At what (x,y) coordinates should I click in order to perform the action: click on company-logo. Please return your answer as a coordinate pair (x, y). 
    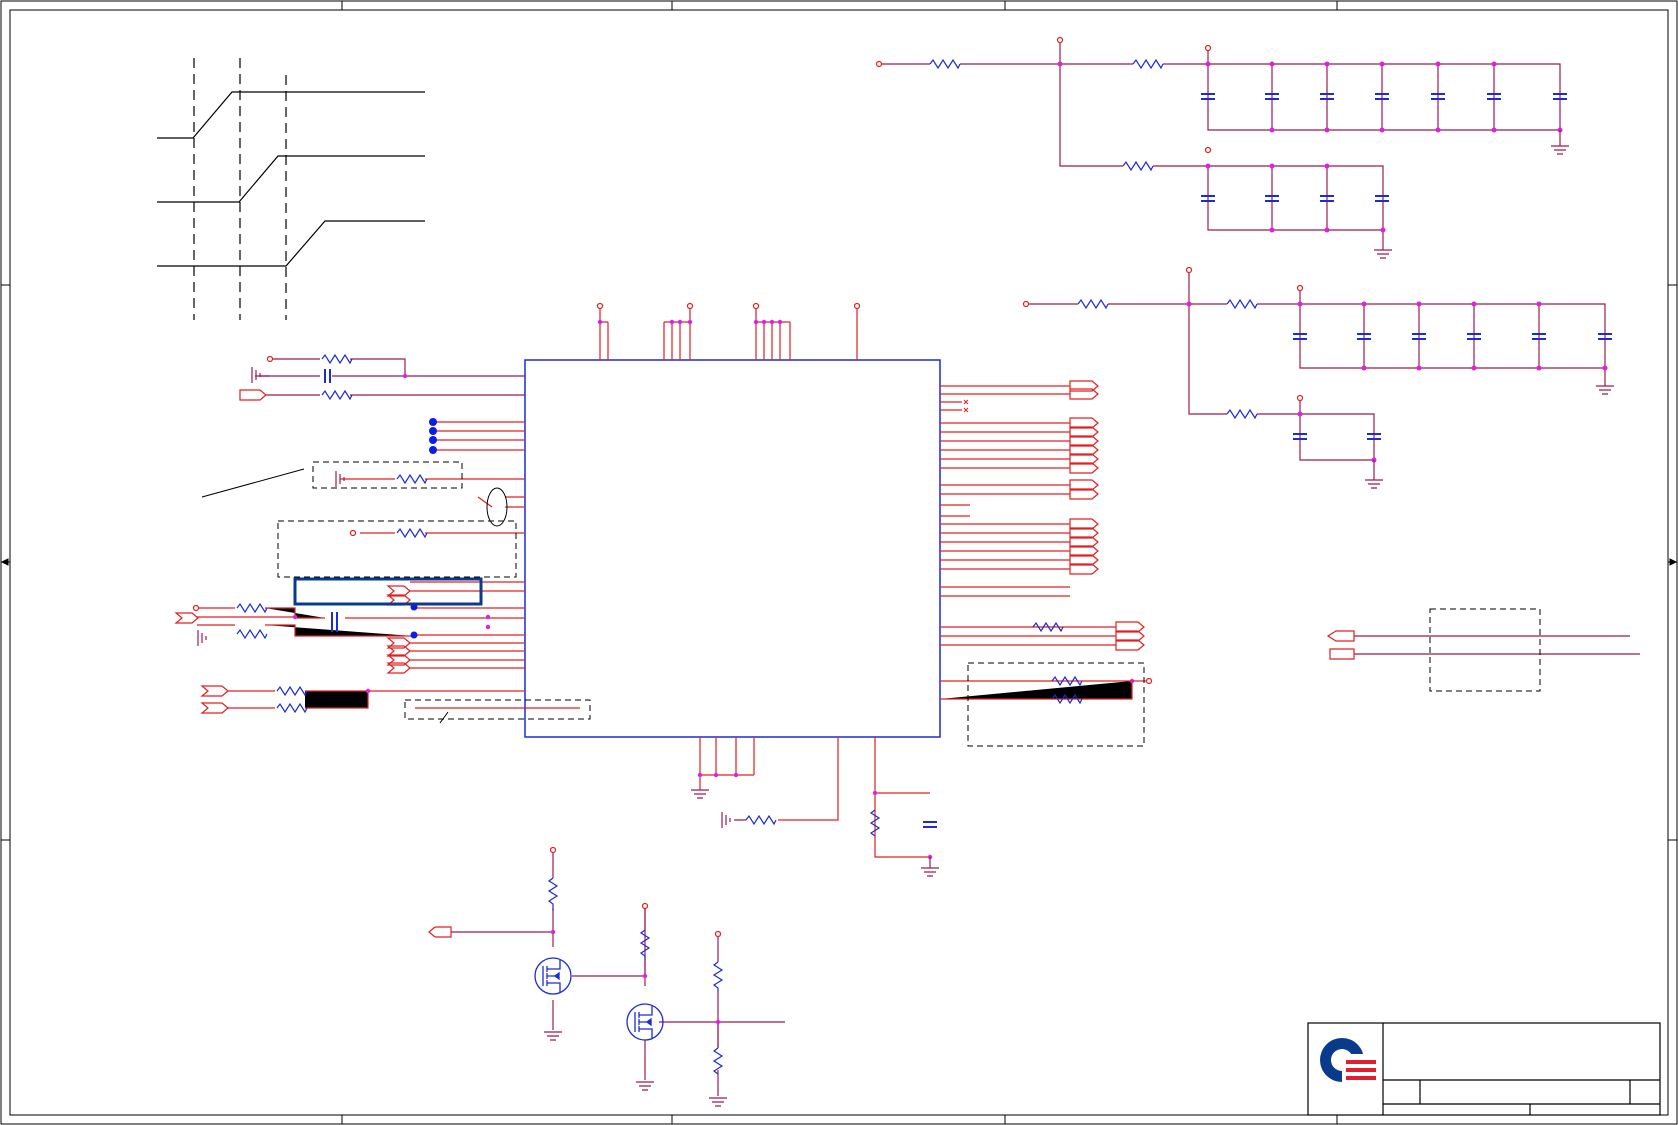
    Looking at the image, I should click on (1348, 1062).